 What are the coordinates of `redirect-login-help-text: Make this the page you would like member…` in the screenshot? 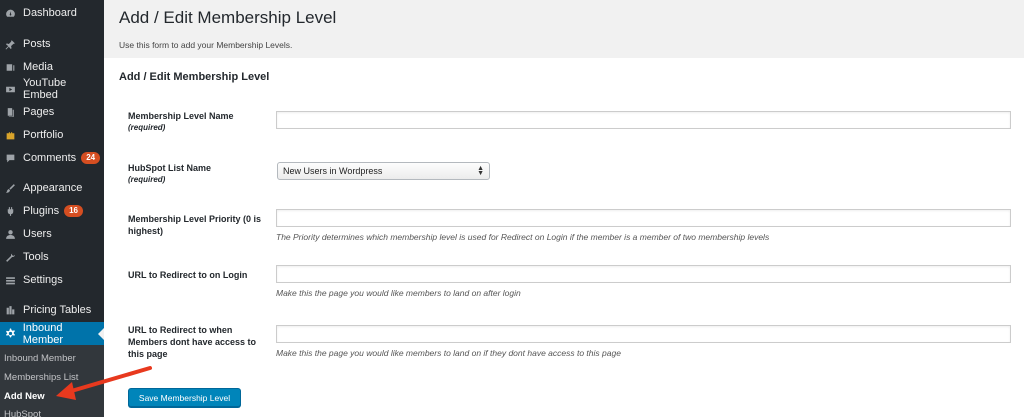 It's located at (398, 293).